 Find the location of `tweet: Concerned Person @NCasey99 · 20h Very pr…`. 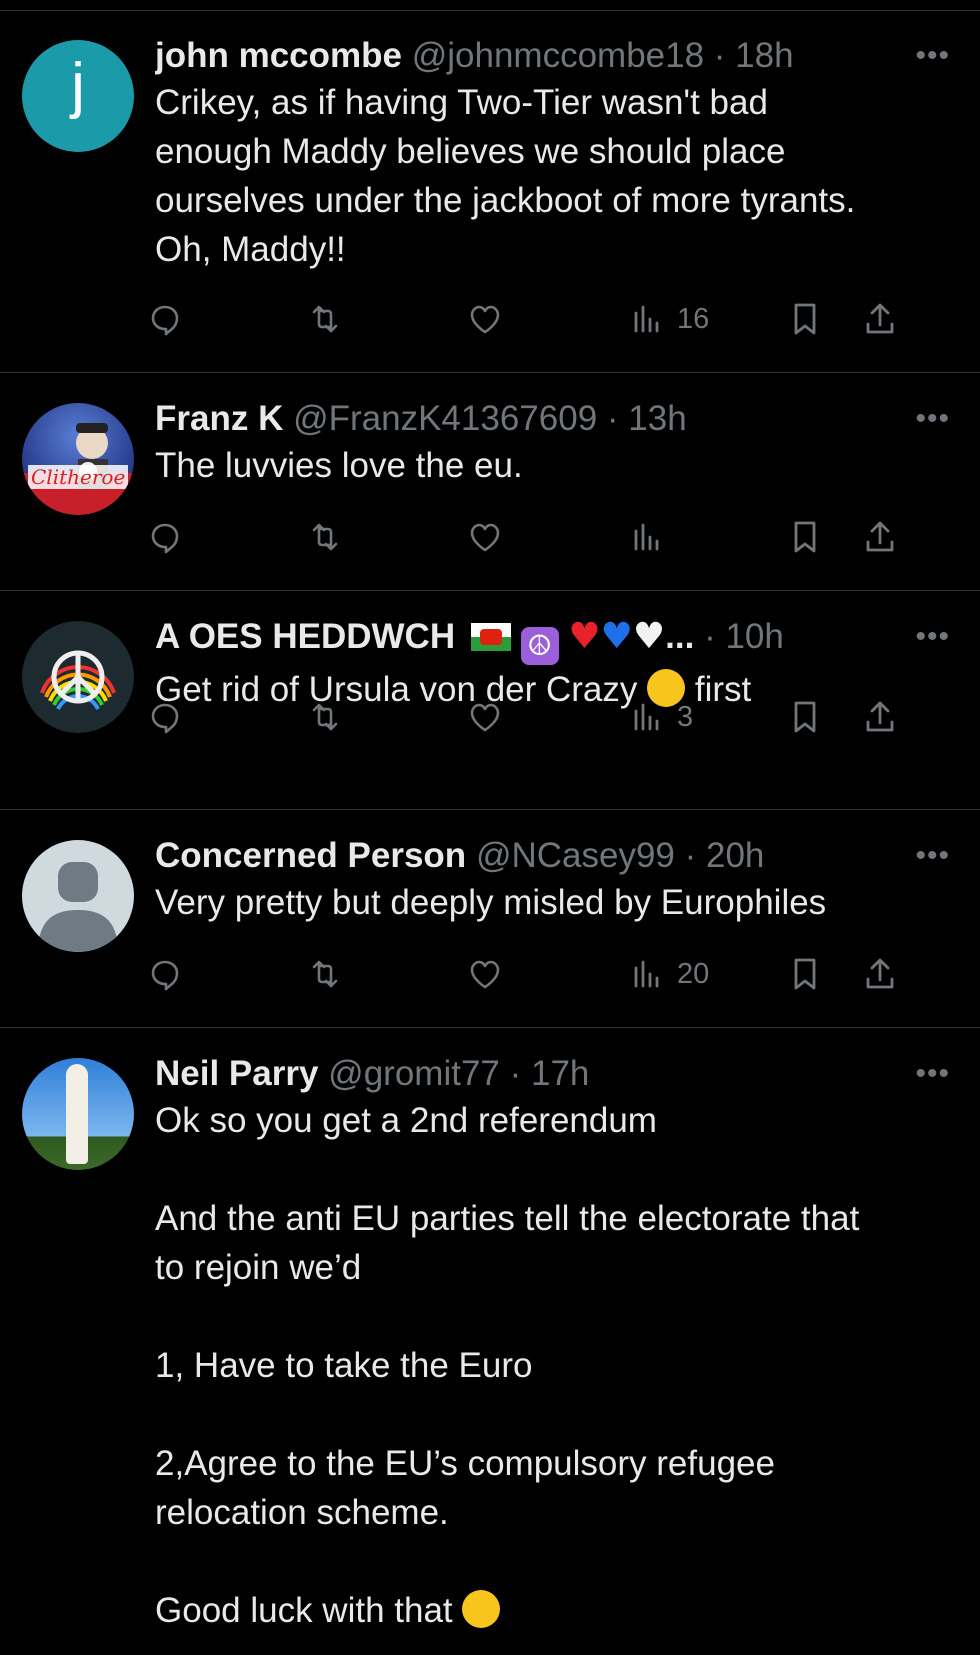

tweet: Concerned Person @NCasey99 · 20h Very pr… is located at coordinates (490, 919).